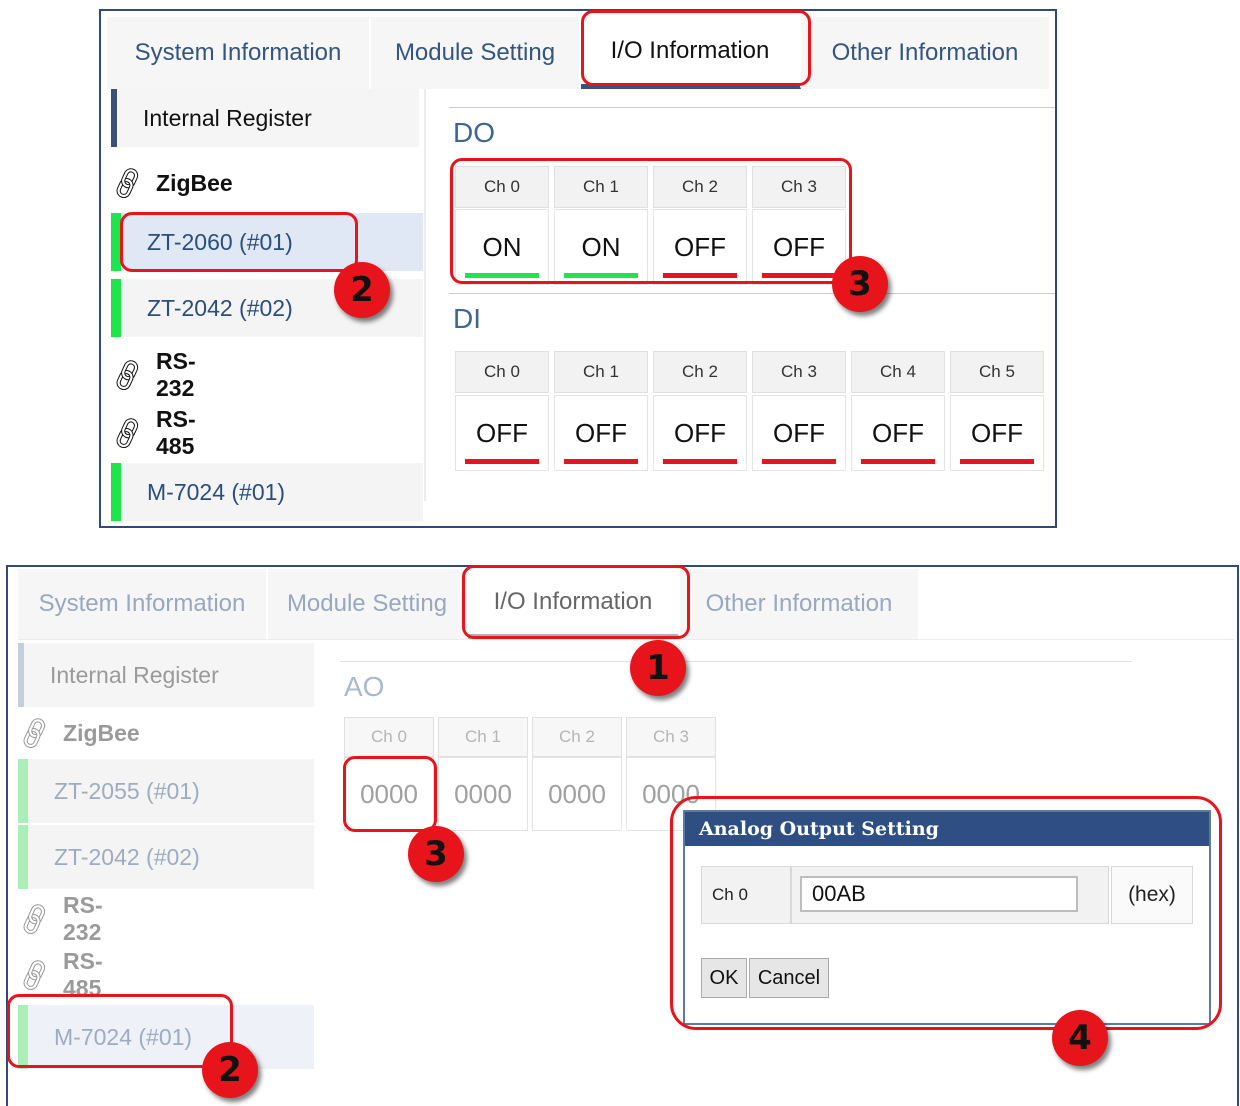 The height and width of the screenshot is (1106, 1240). I want to click on highlight-do-channels, so click(651, 221).